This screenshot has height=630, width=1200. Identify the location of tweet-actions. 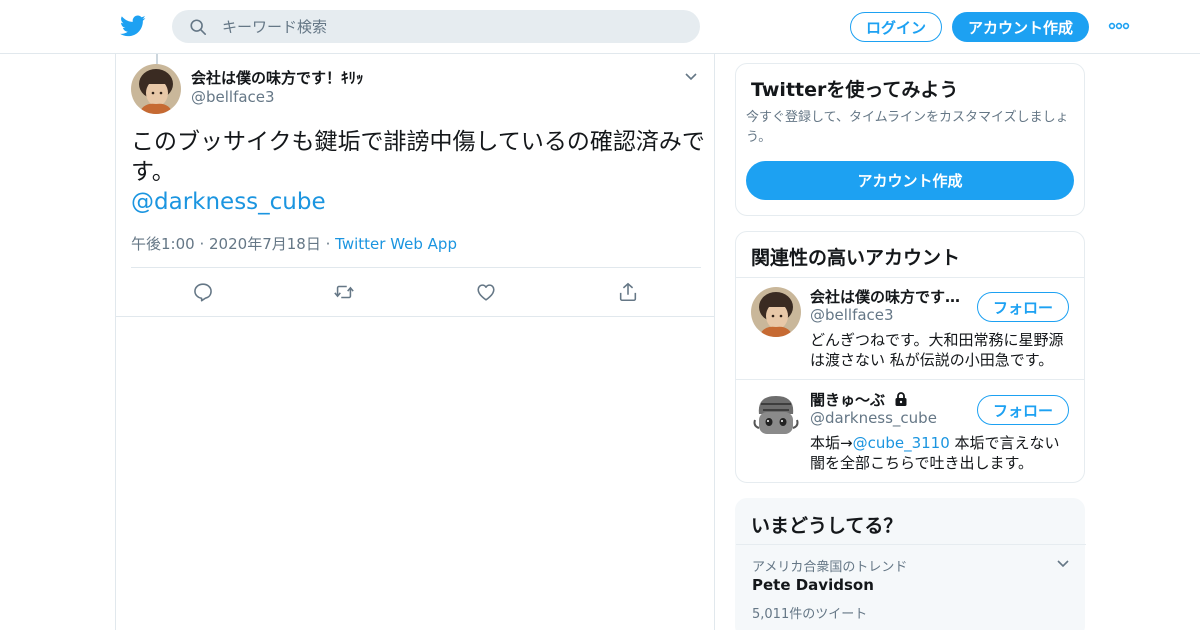
(415, 292).